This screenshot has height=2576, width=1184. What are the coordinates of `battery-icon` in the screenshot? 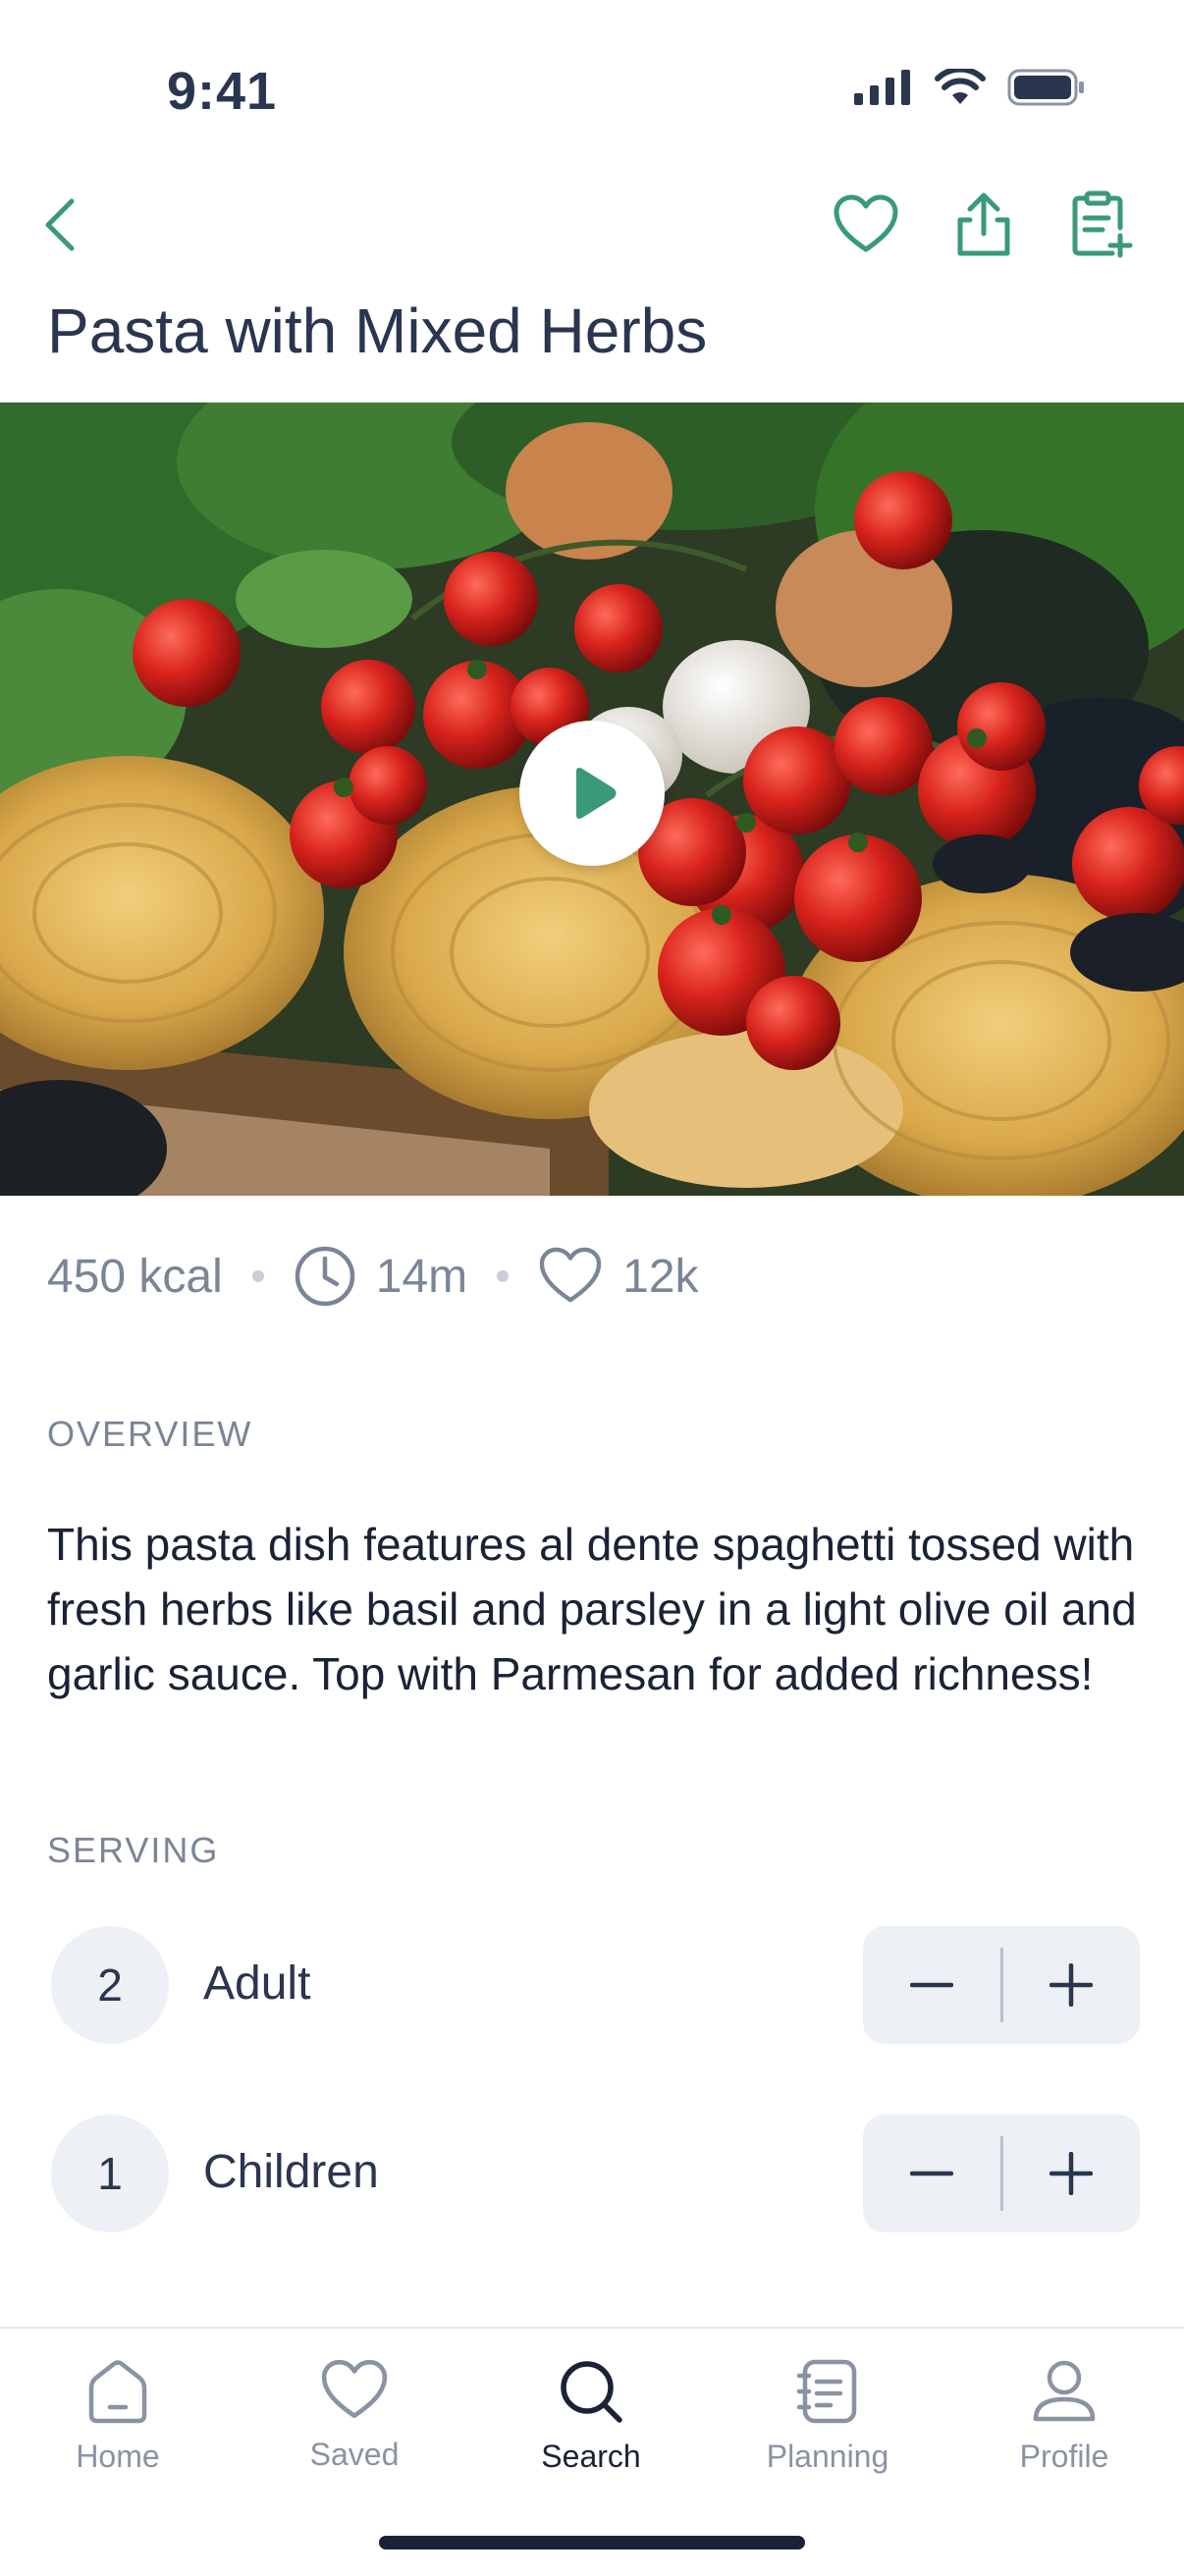 It's located at (1046, 87).